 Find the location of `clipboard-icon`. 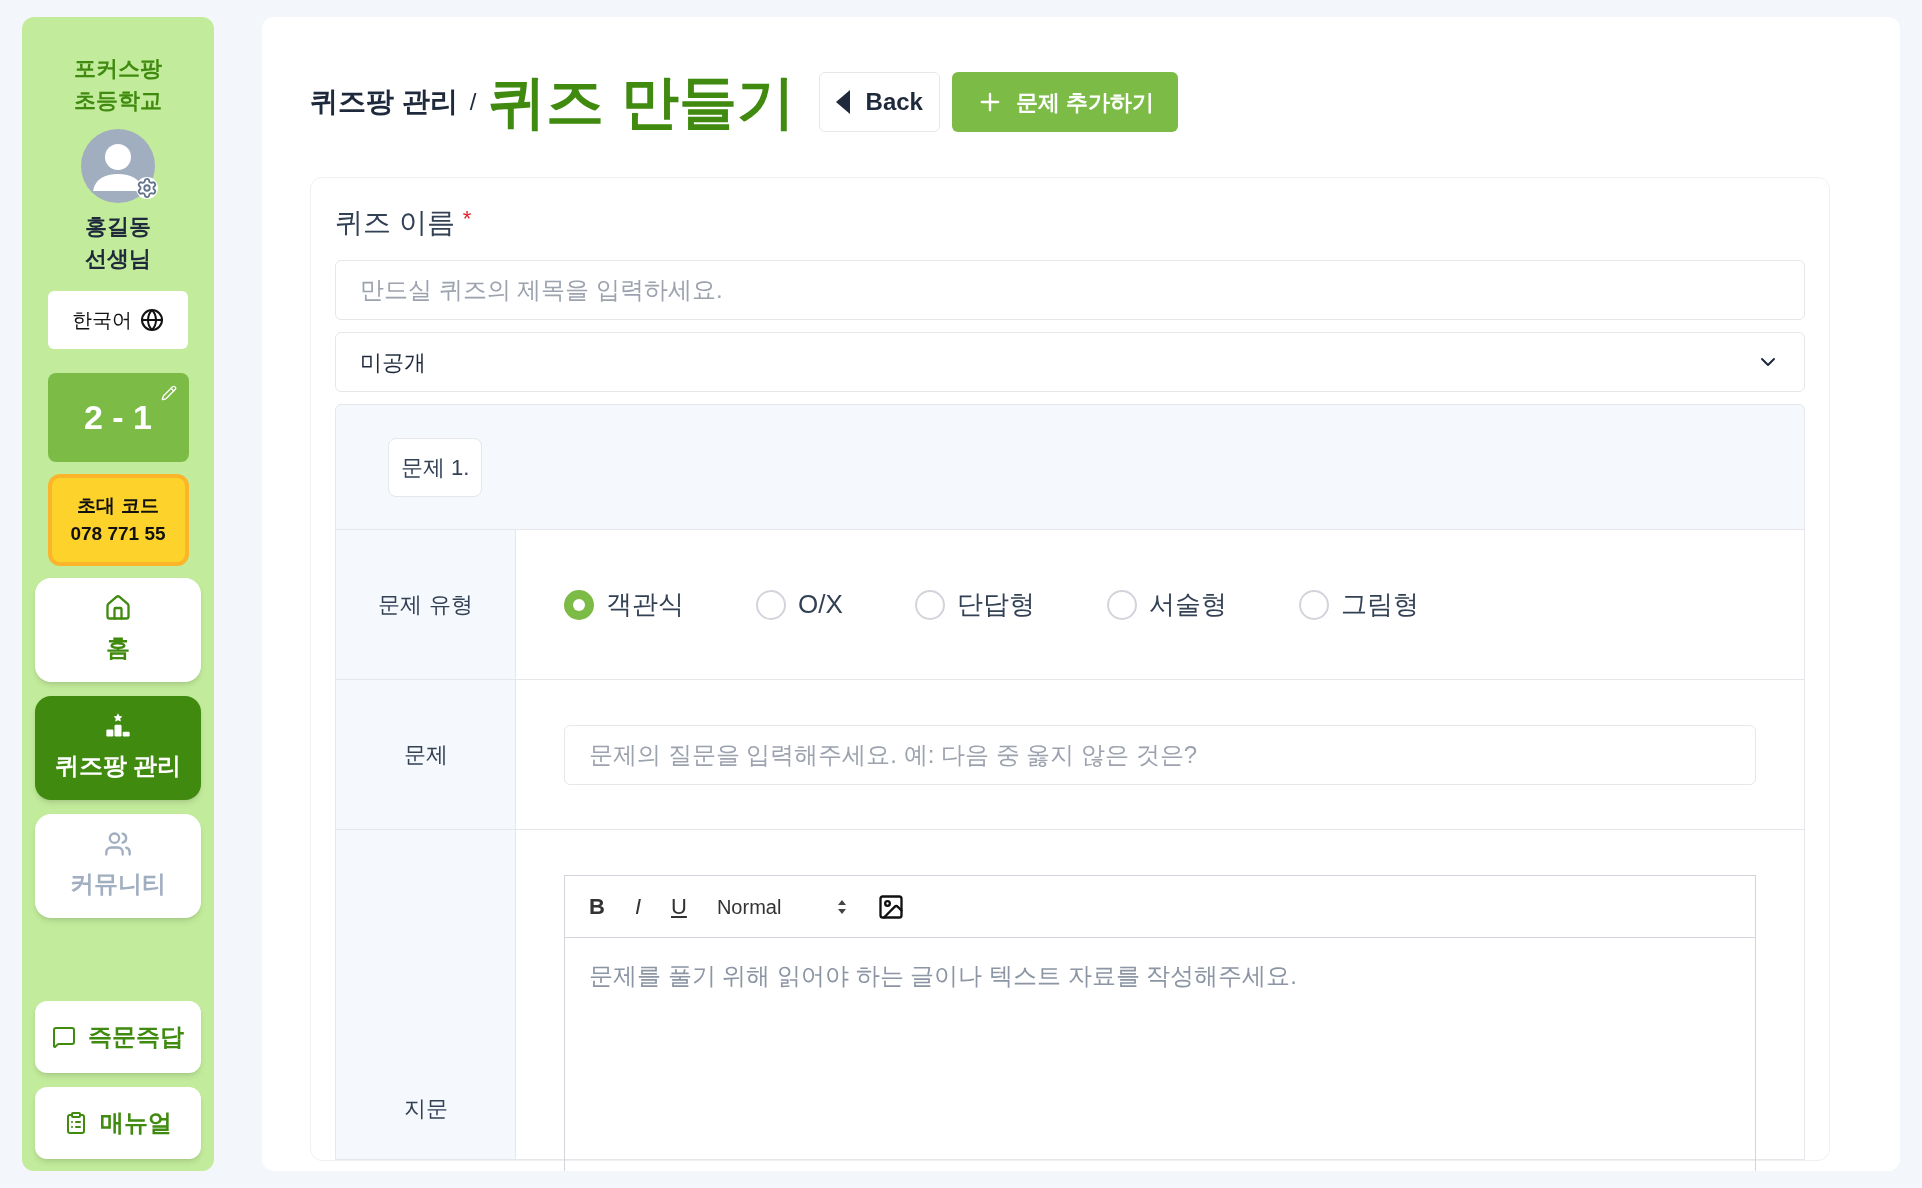

clipboard-icon is located at coordinates (76, 1123).